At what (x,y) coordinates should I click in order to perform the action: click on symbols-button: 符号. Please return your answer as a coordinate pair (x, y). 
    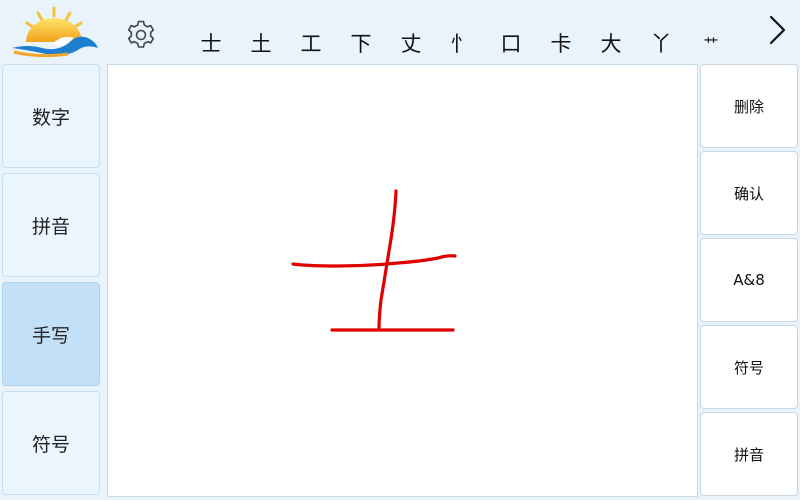
    Looking at the image, I should click on (749, 367).